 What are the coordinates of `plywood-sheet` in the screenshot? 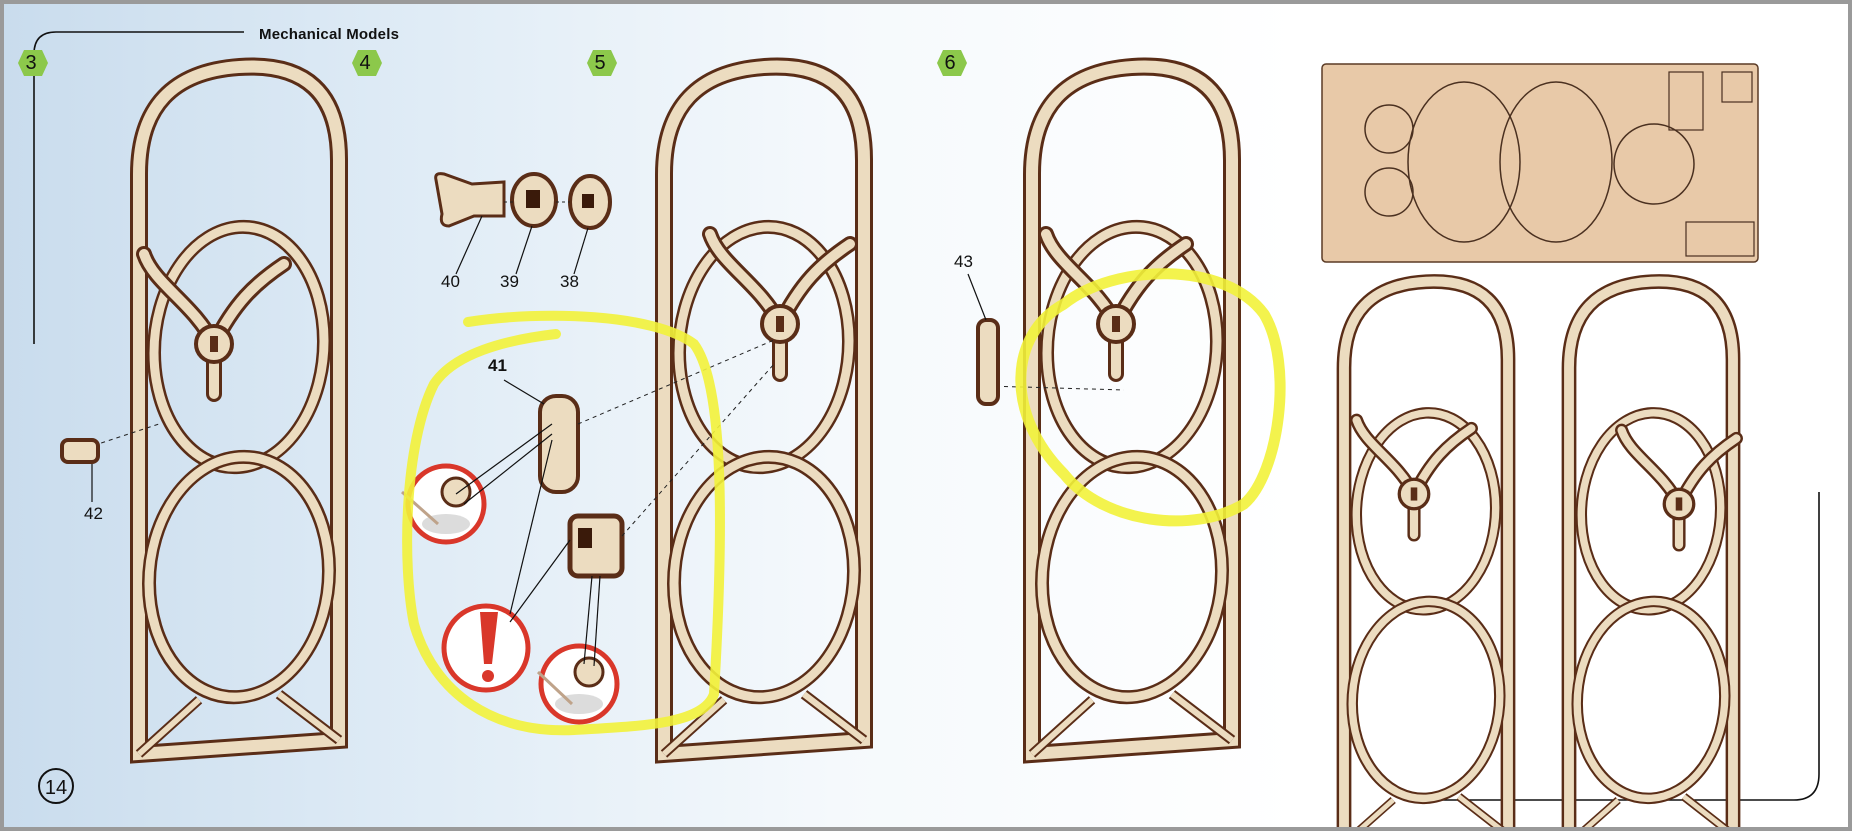 It's located at (1540, 163).